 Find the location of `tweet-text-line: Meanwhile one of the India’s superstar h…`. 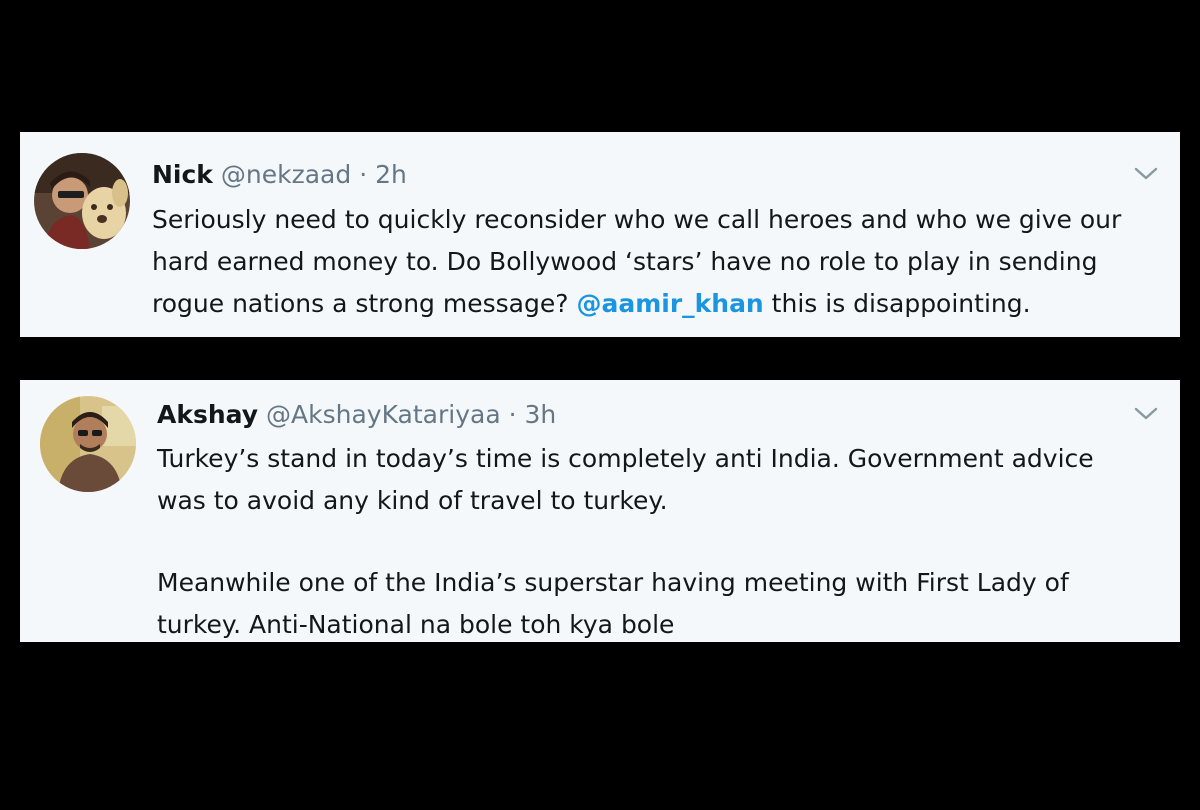

tweet-text-line: Meanwhile one of the India’s superstar h… is located at coordinates (613, 582).